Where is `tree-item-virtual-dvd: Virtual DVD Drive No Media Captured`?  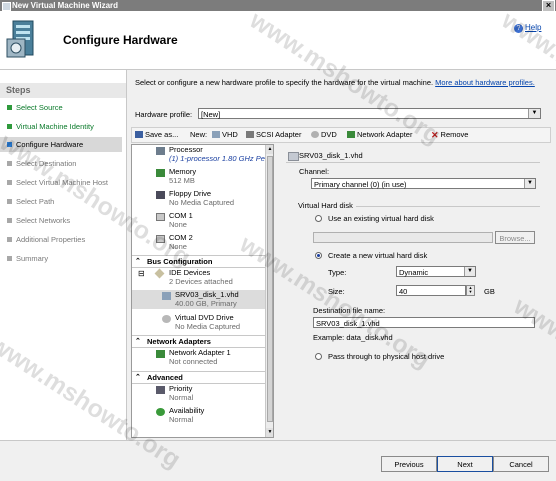
tree-item-virtual-dvd: Virtual DVD Drive No Media Captured is located at coordinates (198, 322).